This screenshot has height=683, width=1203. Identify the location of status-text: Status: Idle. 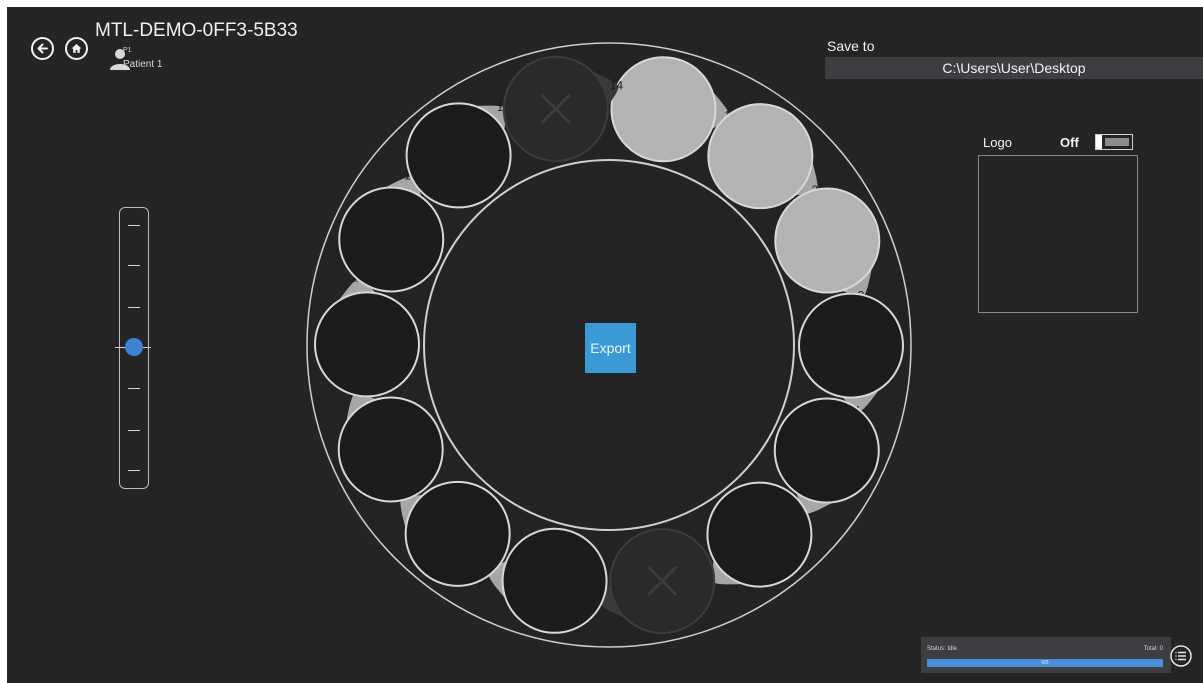
(942, 649).